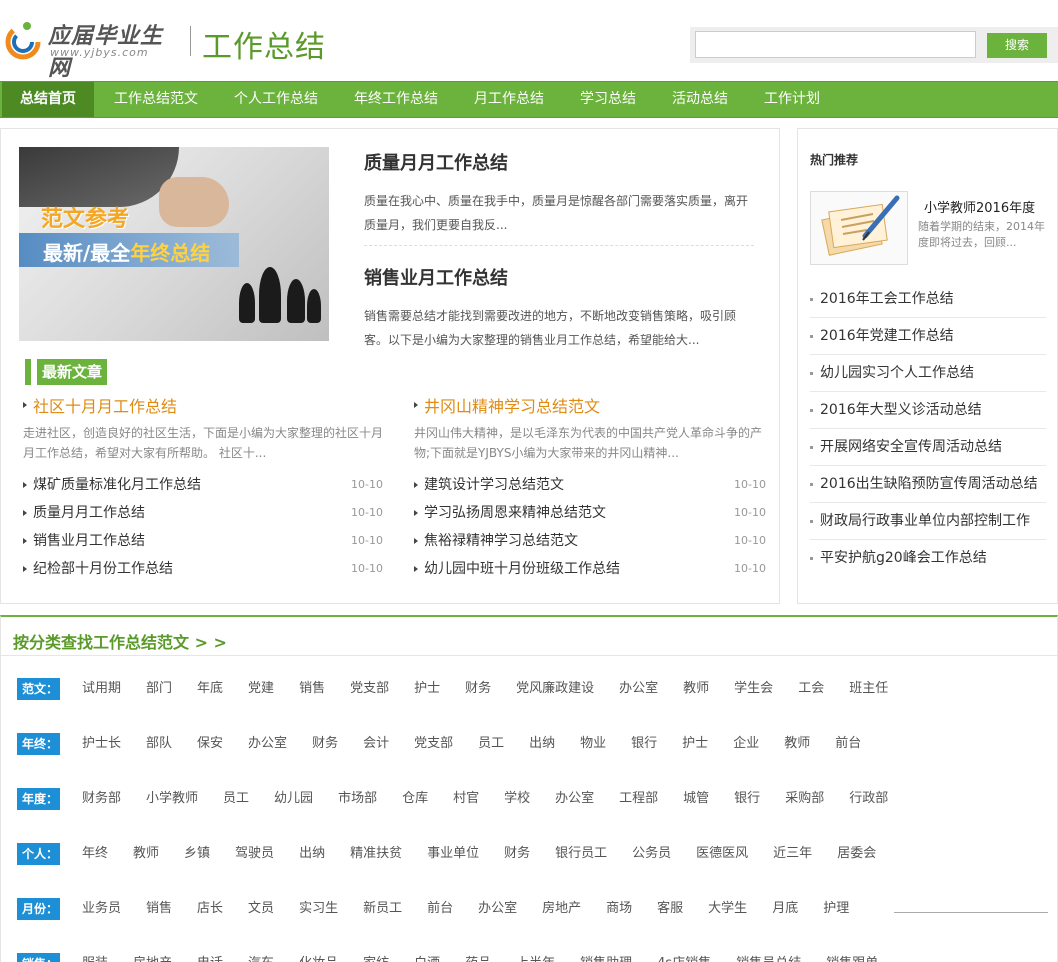 This screenshot has width=1058, height=962. I want to click on search-button: 搜索, so click(1017, 45).